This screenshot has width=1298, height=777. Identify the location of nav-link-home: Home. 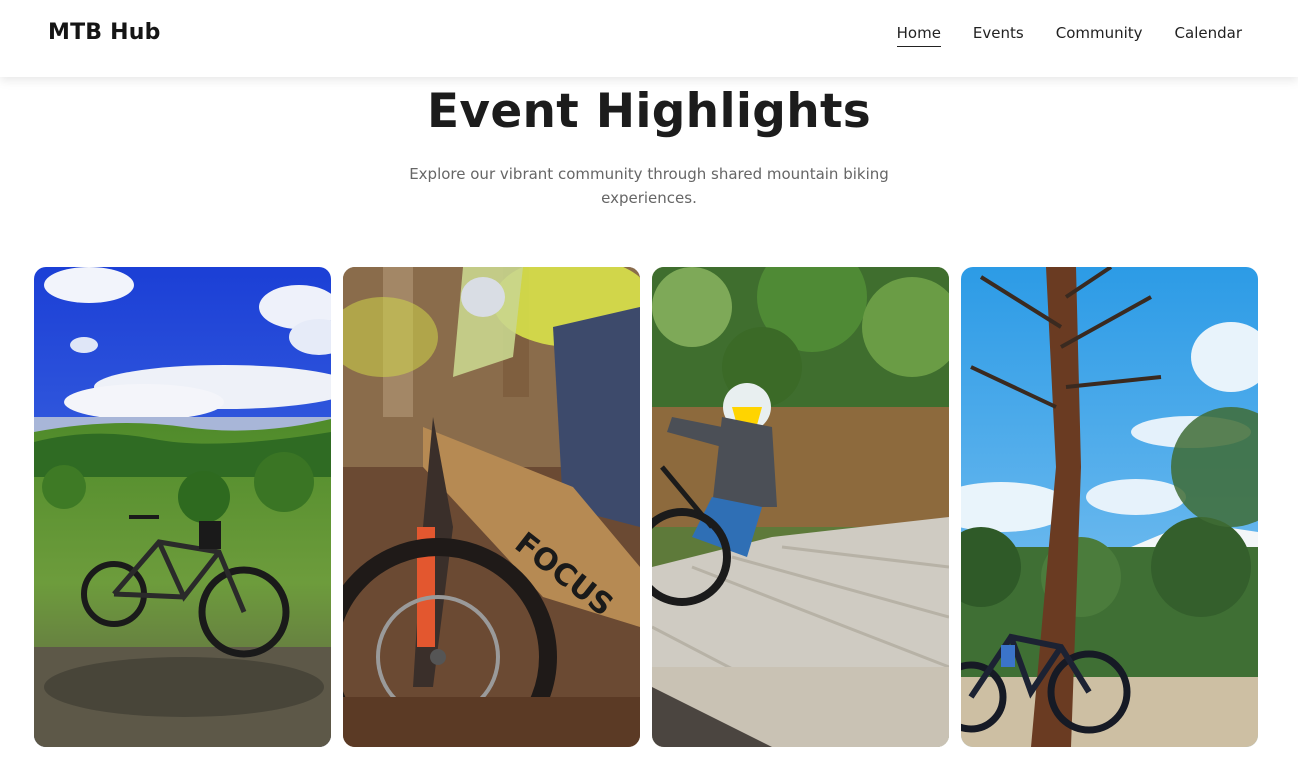
(918, 35).